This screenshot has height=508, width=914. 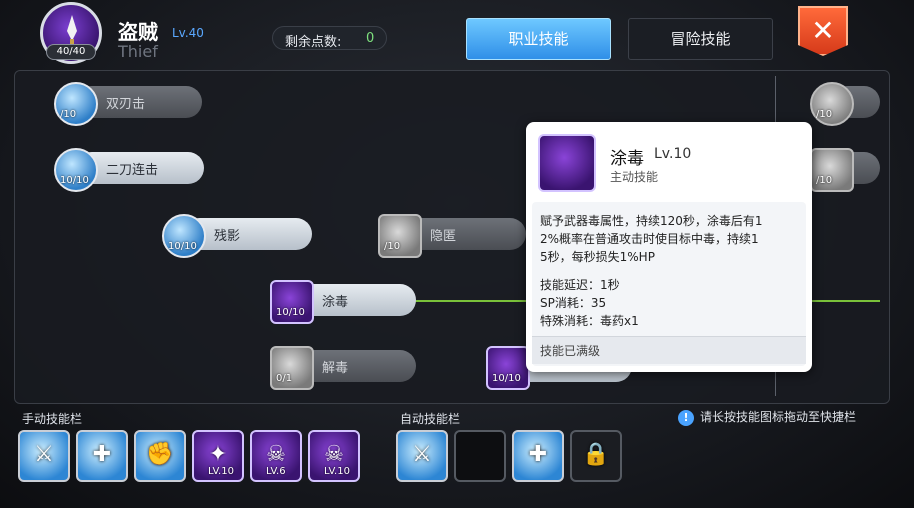 I want to click on lock-icon: 🔒, so click(x=596, y=454).